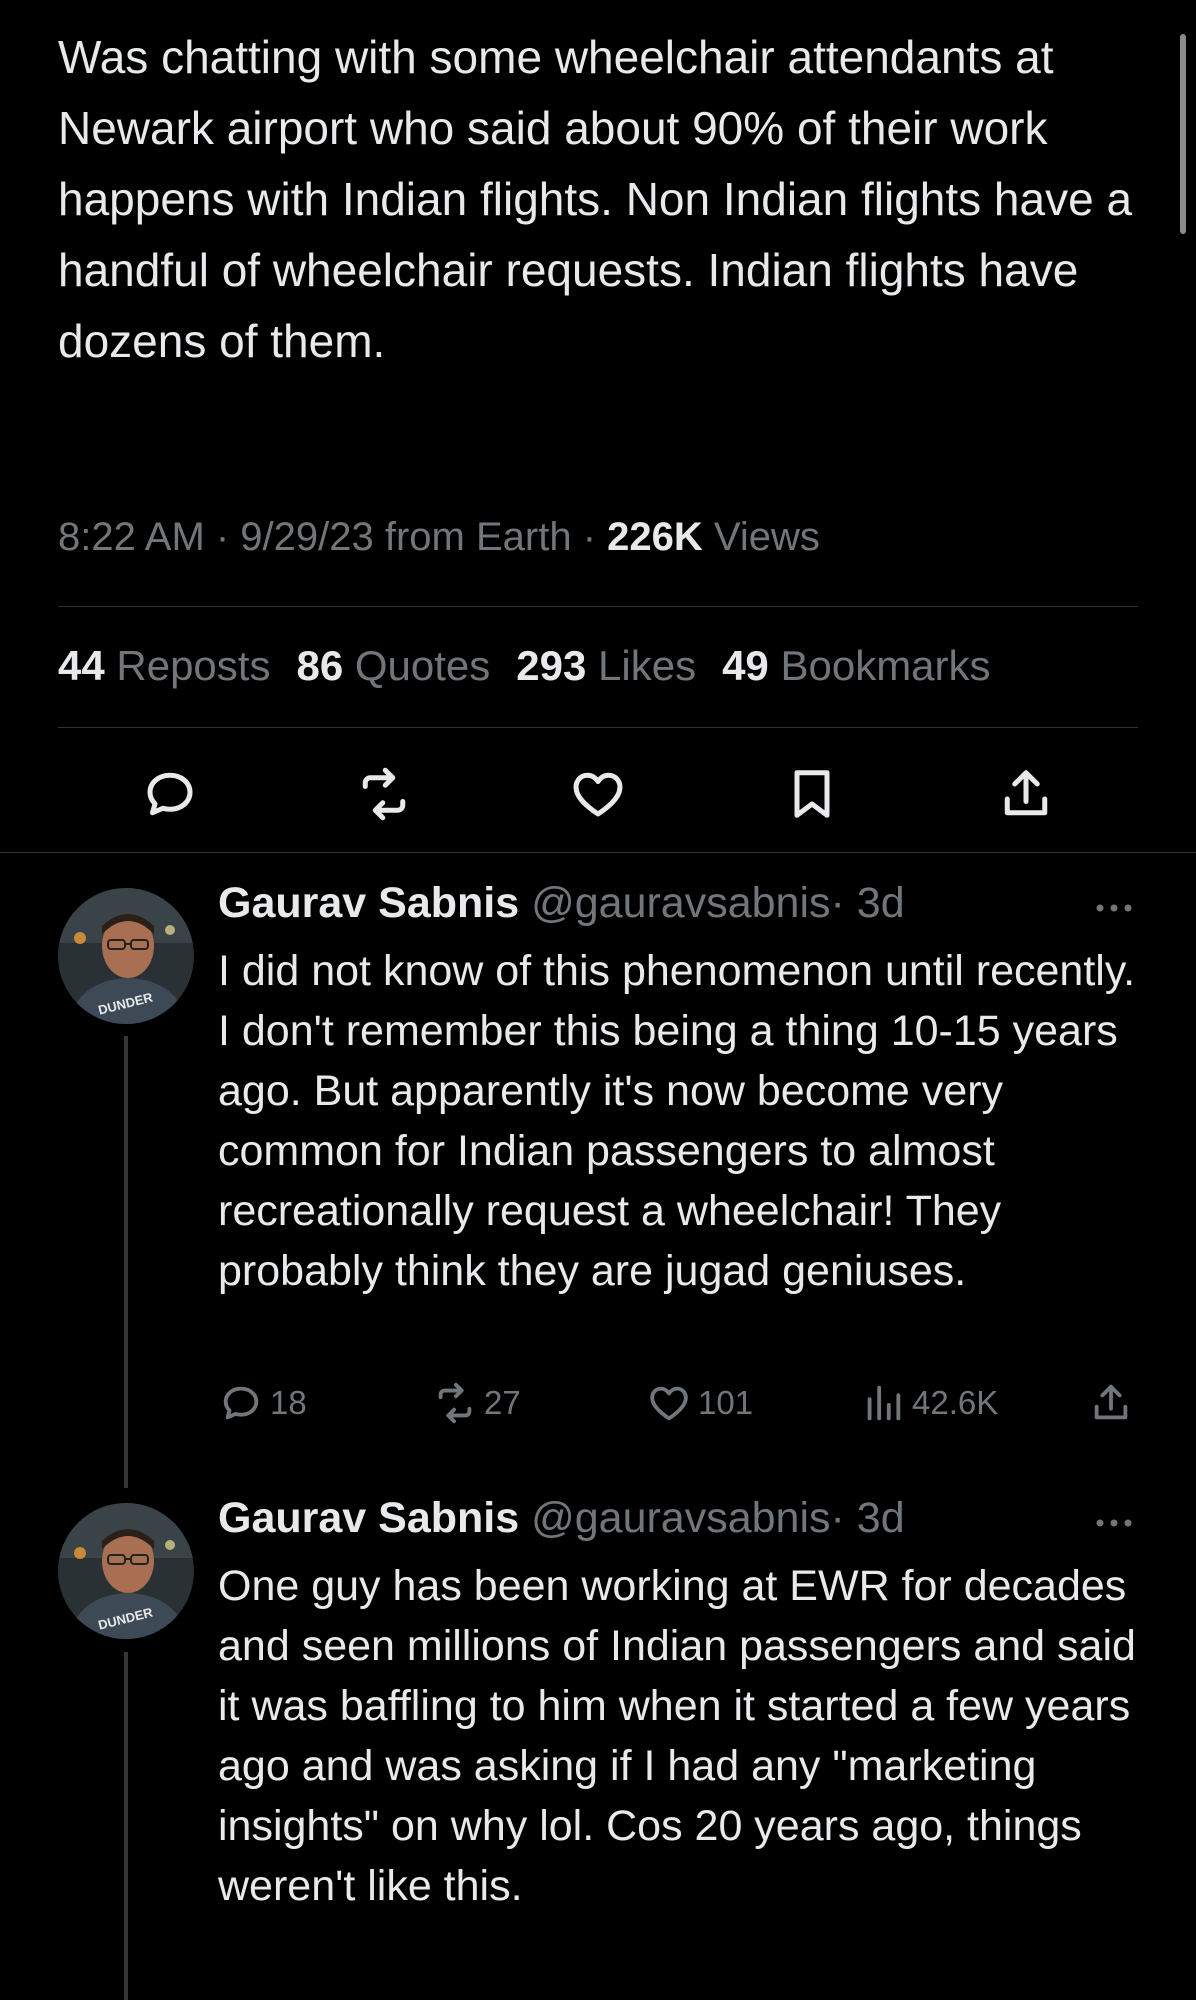 The height and width of the screenshot is (2000, 1196). What do you see at coordinates (332, 537) in the screenshot?
I see `tweet-timestamp: 8:22 AM · 9/29/23 from Earth ·` at bounding box center [332, 537].